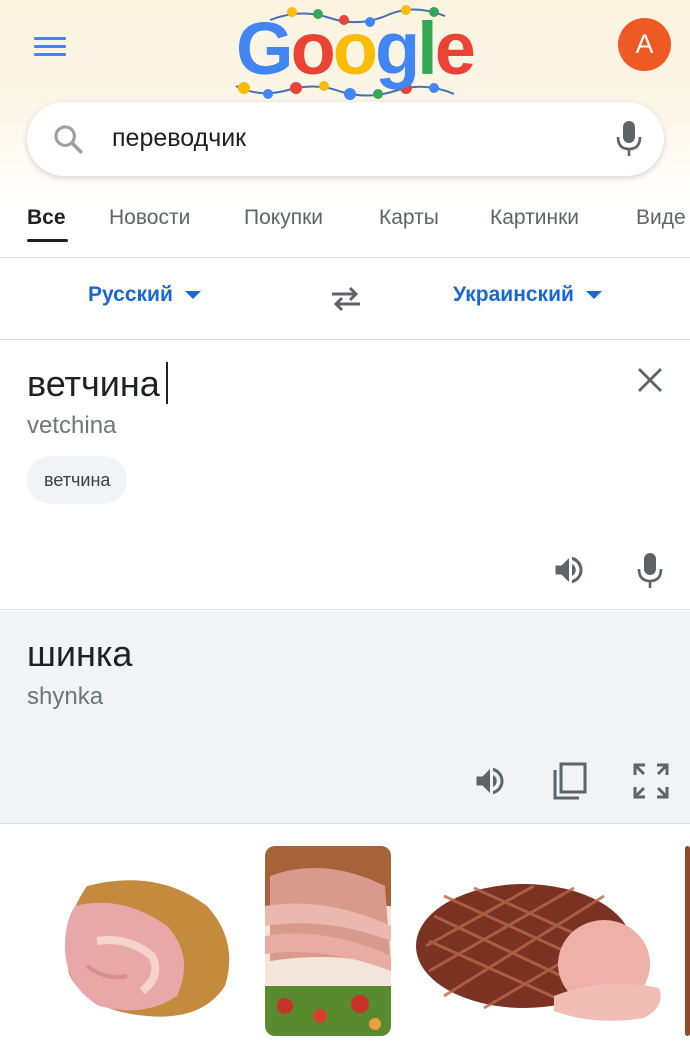 The image size is (690, 1059). What do you see at coordinates (283, 218) in the screenshot?
I see `tab-shopping: Покупки` at bounding box center [283, 218].